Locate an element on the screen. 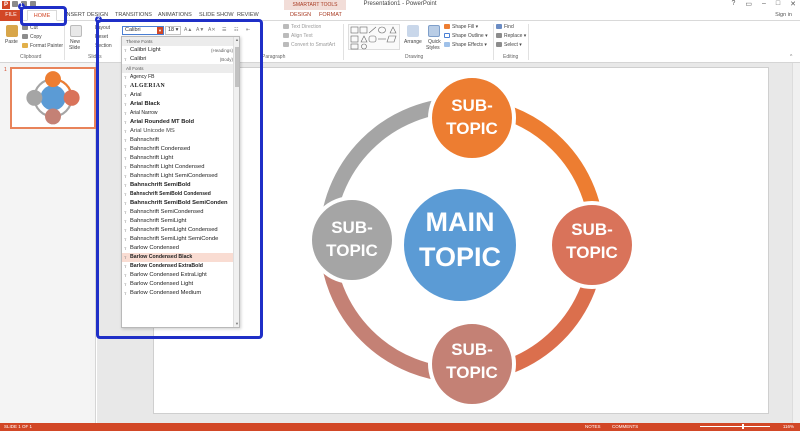 The image size is (800, 431). subtopic-bottom-line2: TOPIC is located at coordinates (472, 372).